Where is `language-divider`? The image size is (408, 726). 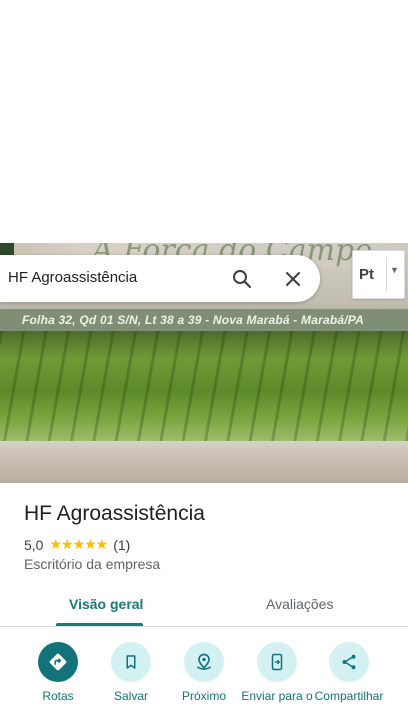 language-divider is located at coordinates (386, 274).